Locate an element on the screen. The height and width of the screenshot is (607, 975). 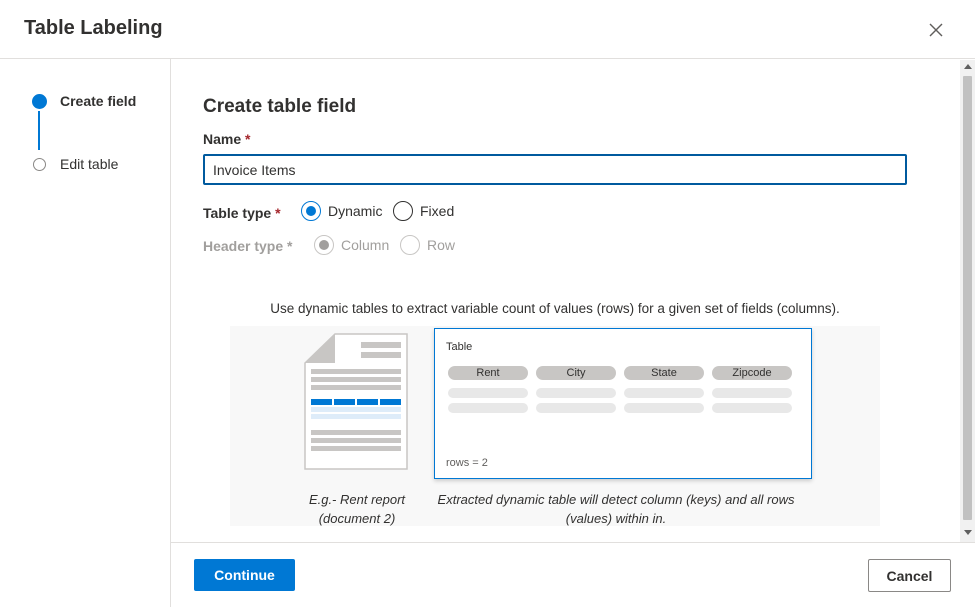
radio-fixed: Fixed is located at coordinates (423, 211).